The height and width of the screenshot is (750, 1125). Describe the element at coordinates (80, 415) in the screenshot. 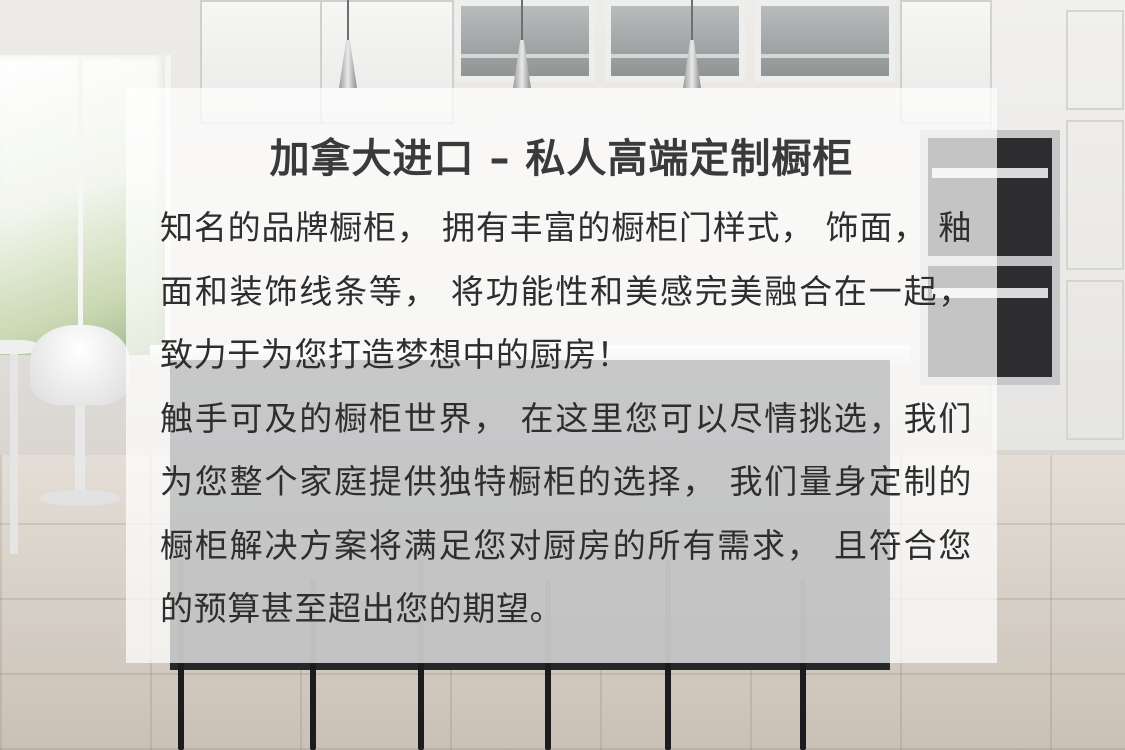

I see `tulip-chair` at that location.